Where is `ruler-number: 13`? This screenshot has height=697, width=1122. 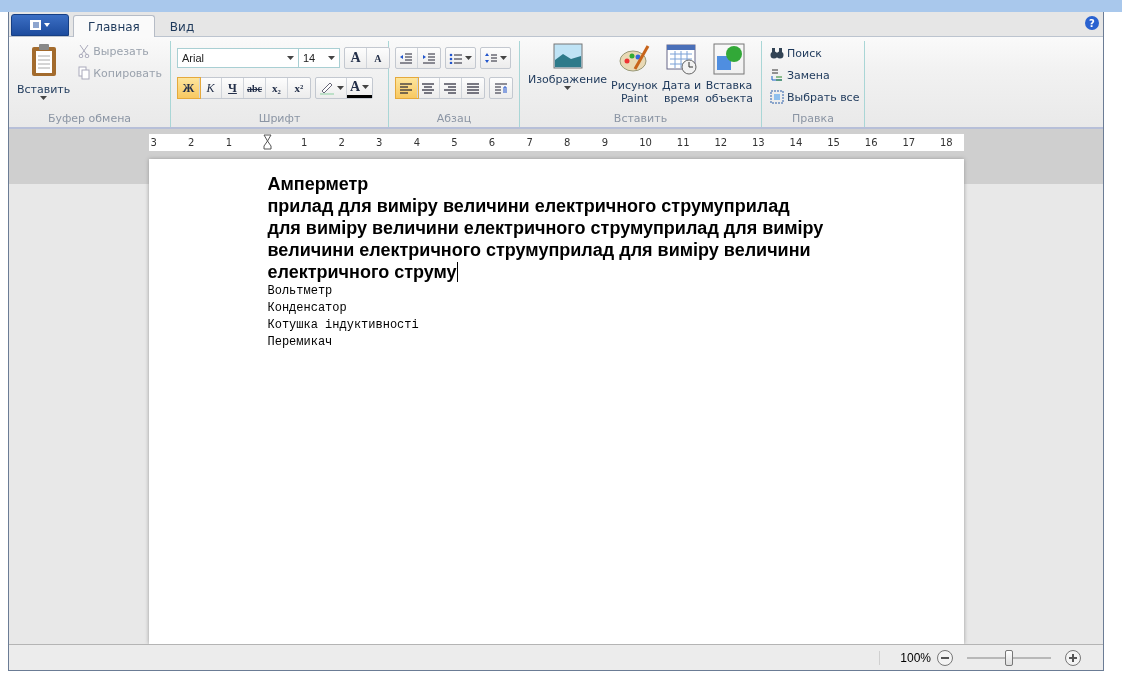
ruler-number: 13 is located at coordinates (759, 142).